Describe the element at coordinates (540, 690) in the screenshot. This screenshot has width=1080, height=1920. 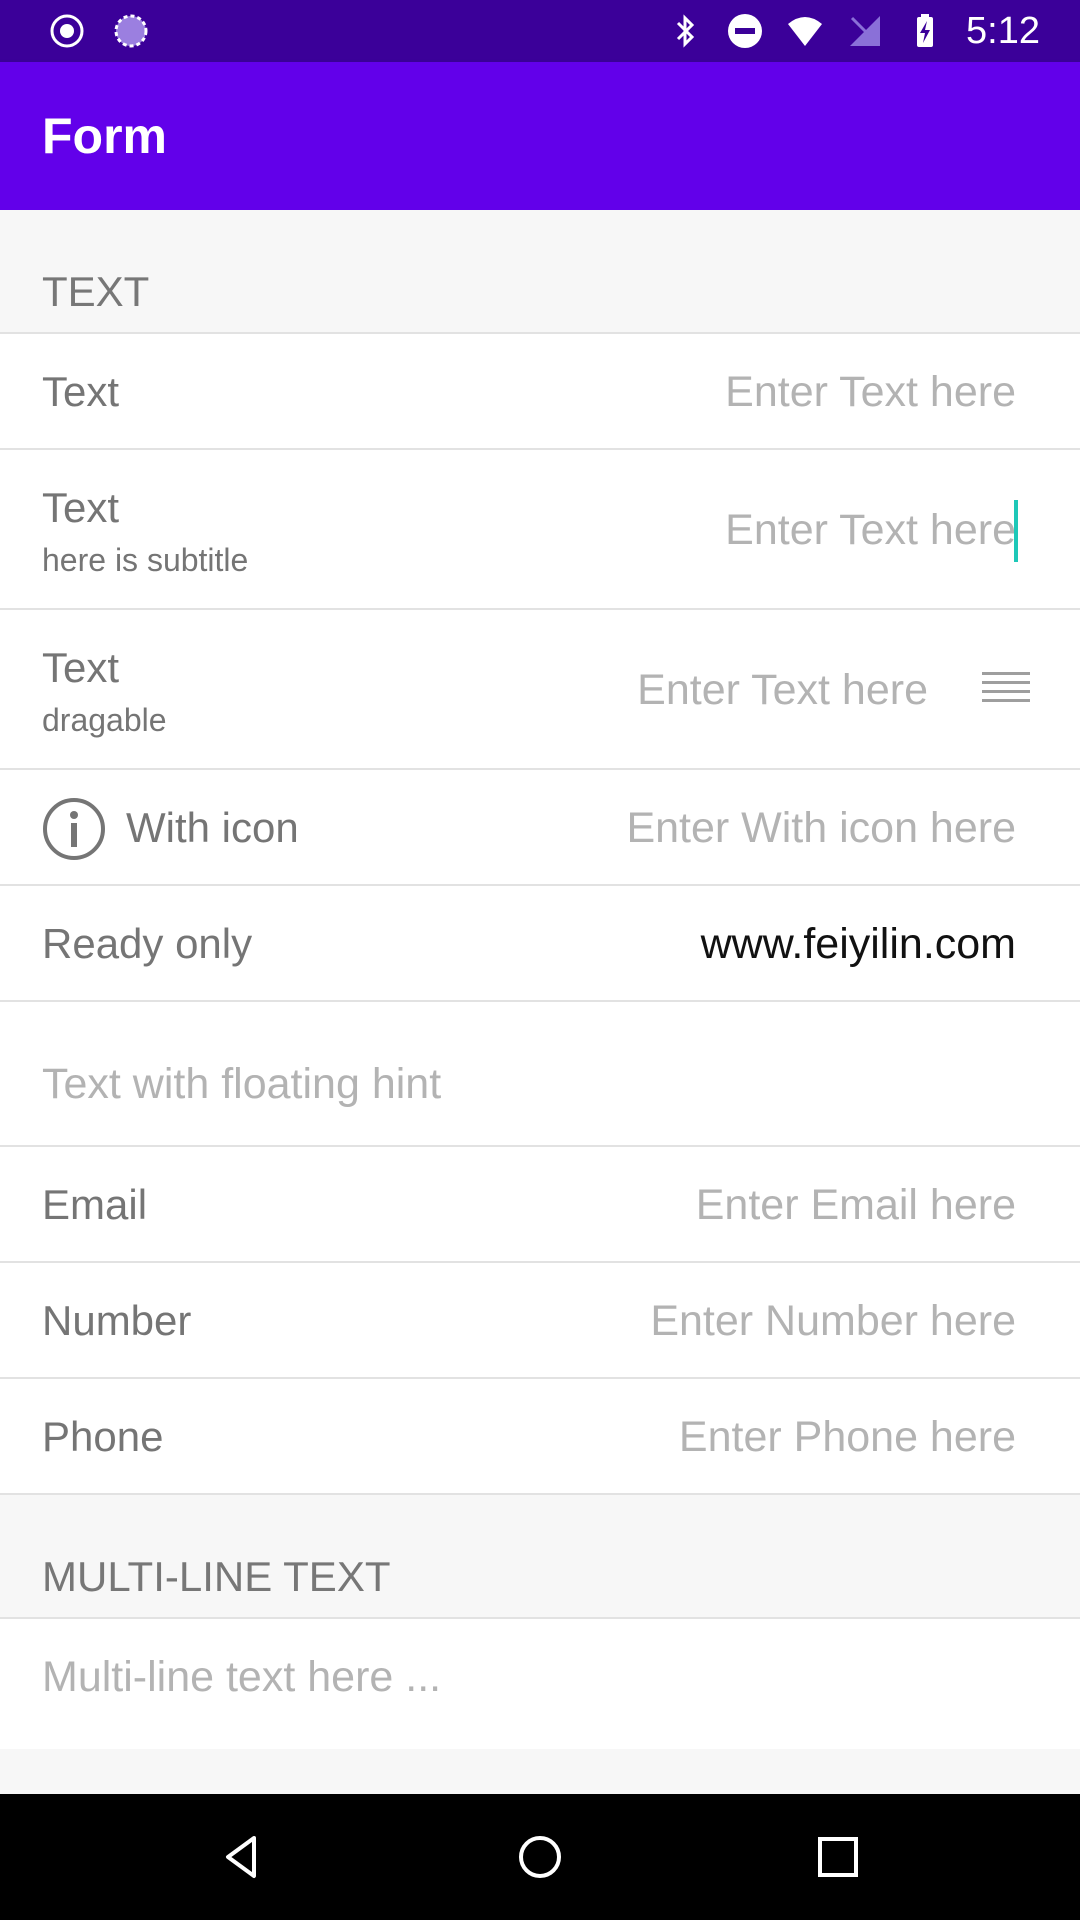
I see `text-dragable-row: Text dragable Enter Text here` at that location.